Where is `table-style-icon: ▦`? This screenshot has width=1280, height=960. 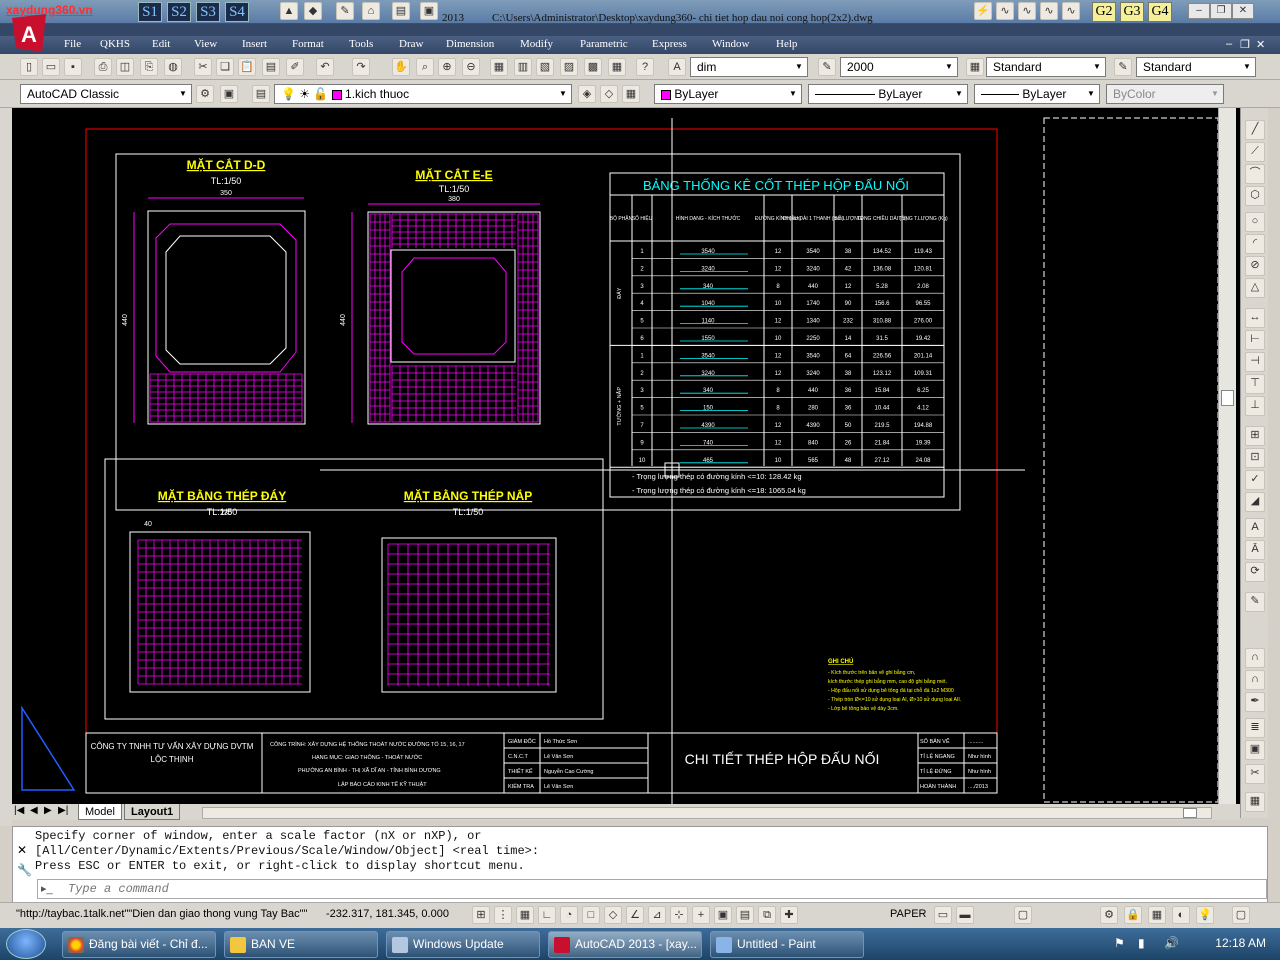
table-style-icon: ▦ is located at coordinates (975, 67).